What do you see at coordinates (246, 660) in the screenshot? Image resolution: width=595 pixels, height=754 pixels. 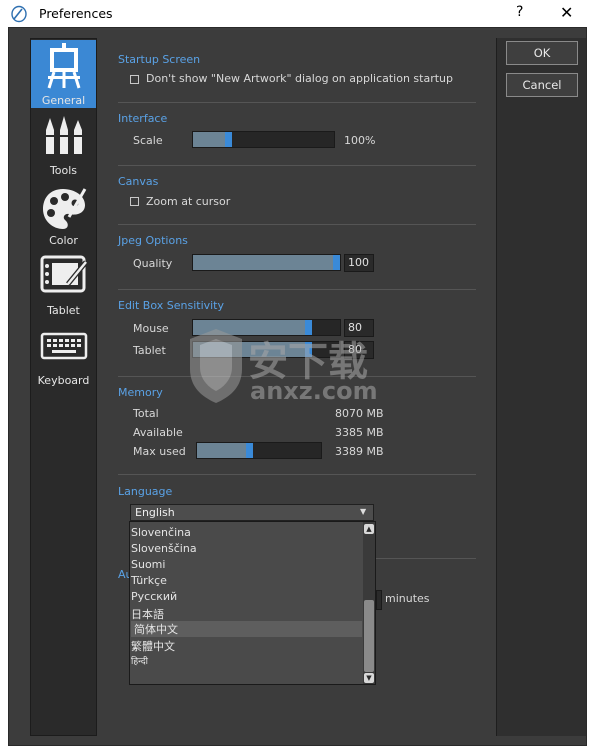 I see `language-option: हिन्दी` at bounding box center [246, 660].